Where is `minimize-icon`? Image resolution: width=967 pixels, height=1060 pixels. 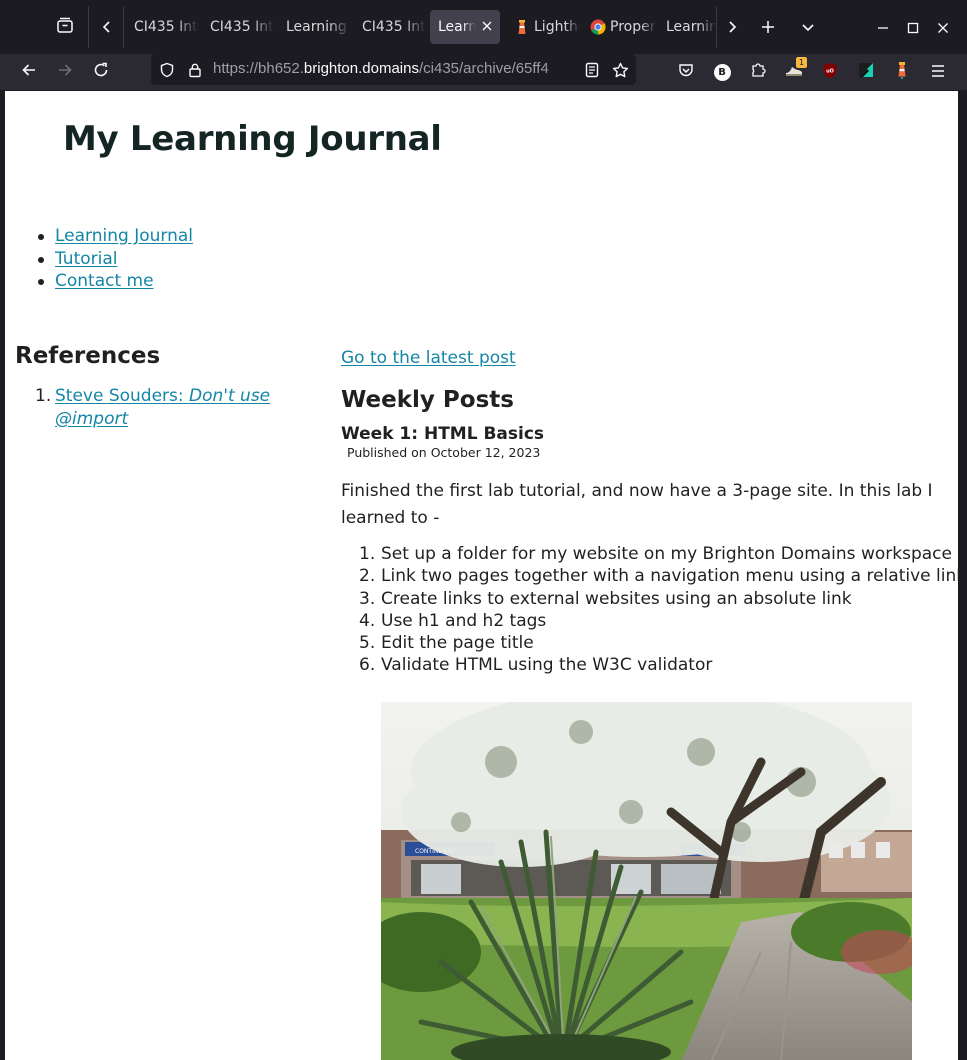
minimize-icon is located at coordinates (883, 28).